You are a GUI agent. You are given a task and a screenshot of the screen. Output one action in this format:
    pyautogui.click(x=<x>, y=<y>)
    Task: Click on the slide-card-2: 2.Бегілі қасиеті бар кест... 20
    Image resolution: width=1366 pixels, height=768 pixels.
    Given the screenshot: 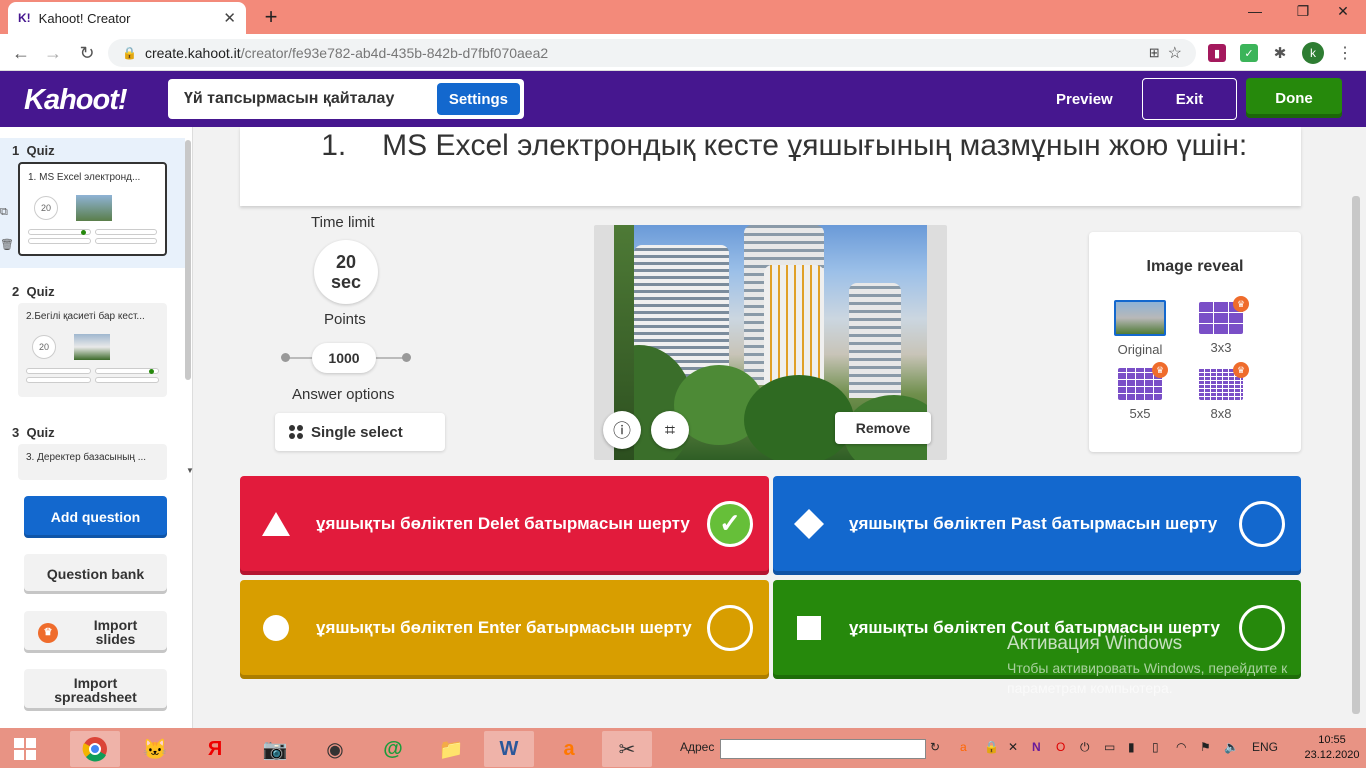 What is the action you would take?
    pyautogui.click(x=92, y=350)
    